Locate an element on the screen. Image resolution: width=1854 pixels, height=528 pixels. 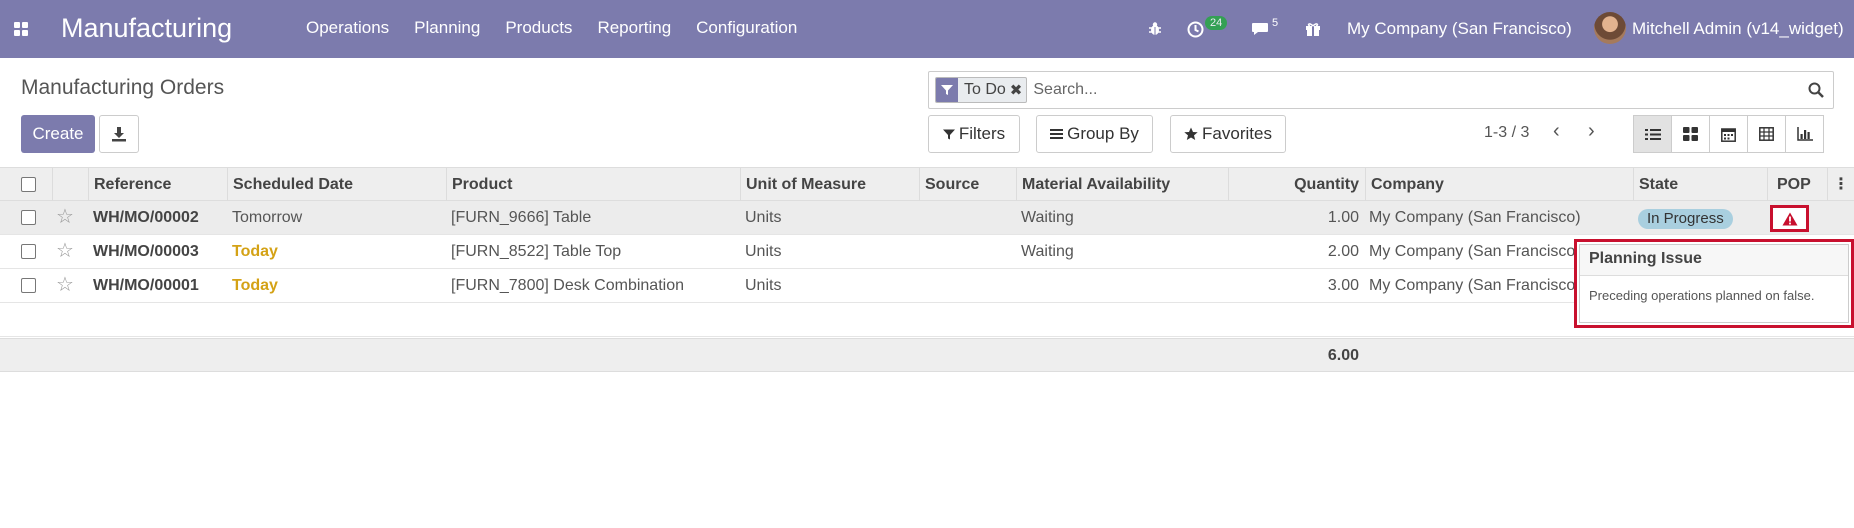
cell-scheduled-date: Tomorrow is located at coordinates (267, 217).